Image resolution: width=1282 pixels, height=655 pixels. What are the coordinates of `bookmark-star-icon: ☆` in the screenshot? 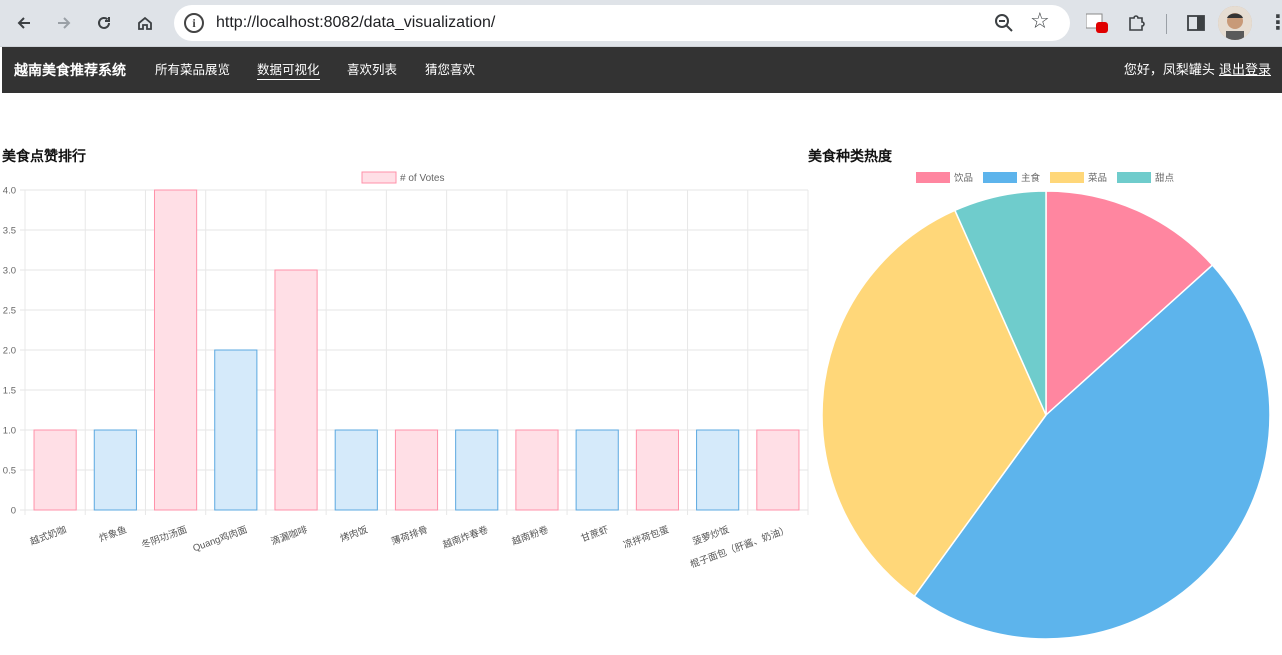 It's located at (1040, 21).